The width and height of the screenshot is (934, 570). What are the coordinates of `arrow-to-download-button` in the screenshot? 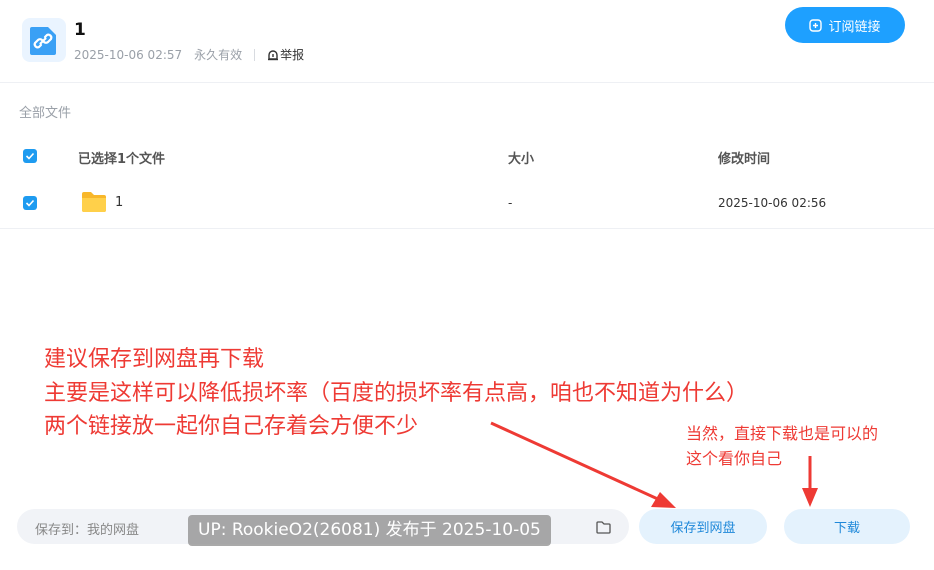 It's located at (810, 481).